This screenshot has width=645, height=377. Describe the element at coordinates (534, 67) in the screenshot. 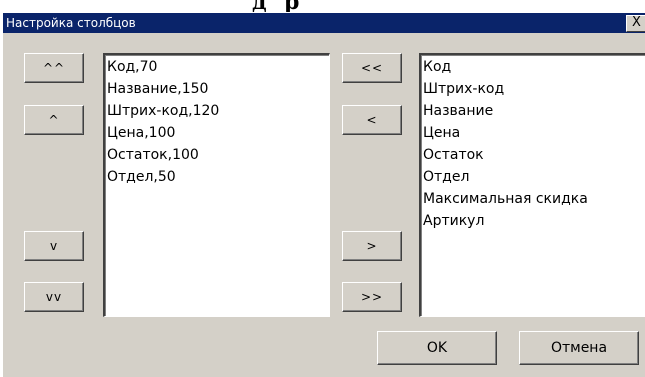

I see `list-item: Код` at that location.